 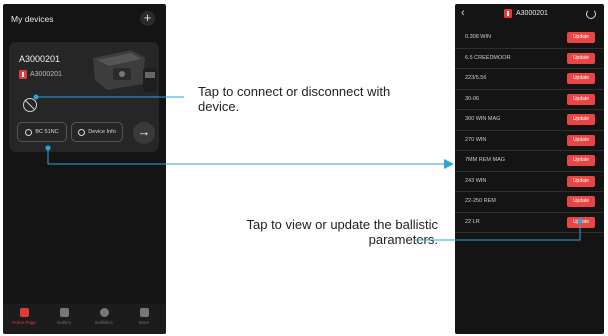 What do you see at coordinates (476, 139) in the screenshot?
I see `caliber-name: 270 WIN` at bounding box center [476, 139].